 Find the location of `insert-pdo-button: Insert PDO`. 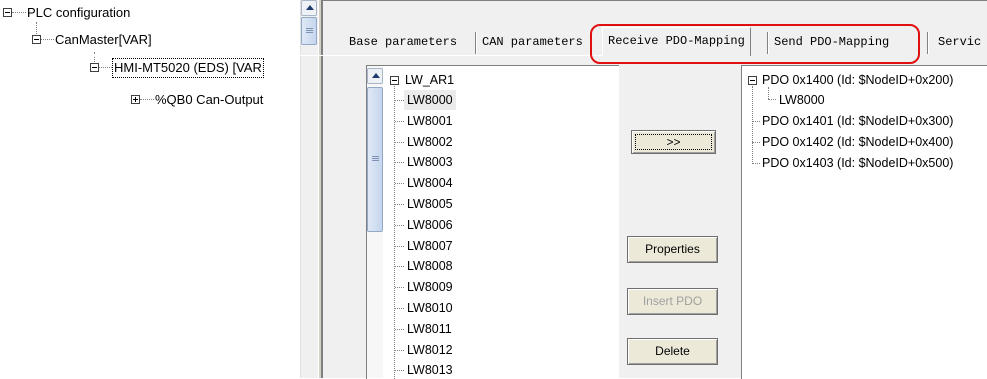

insert-pdo-button: Insert PDO is located at coordinates (672, 301).